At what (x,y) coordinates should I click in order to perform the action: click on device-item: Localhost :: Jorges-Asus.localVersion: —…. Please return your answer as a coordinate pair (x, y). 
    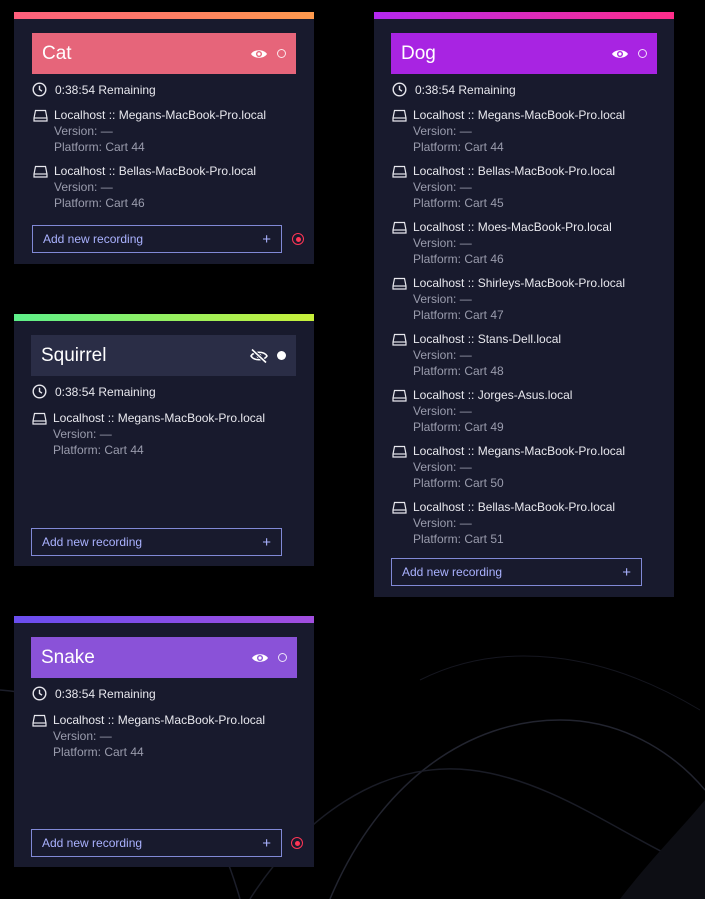
    Looking at the image, I should click on (482, 411).